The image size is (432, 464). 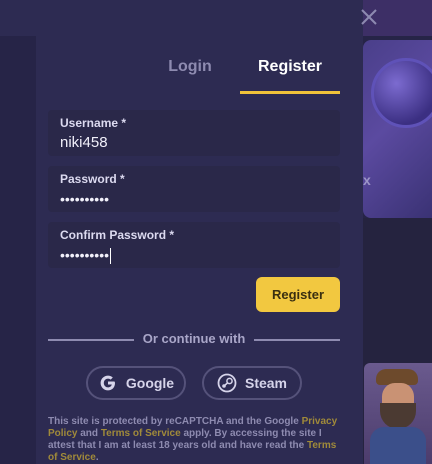 I want to click on password-input: ••••••••••, so click(x=194, y=199).